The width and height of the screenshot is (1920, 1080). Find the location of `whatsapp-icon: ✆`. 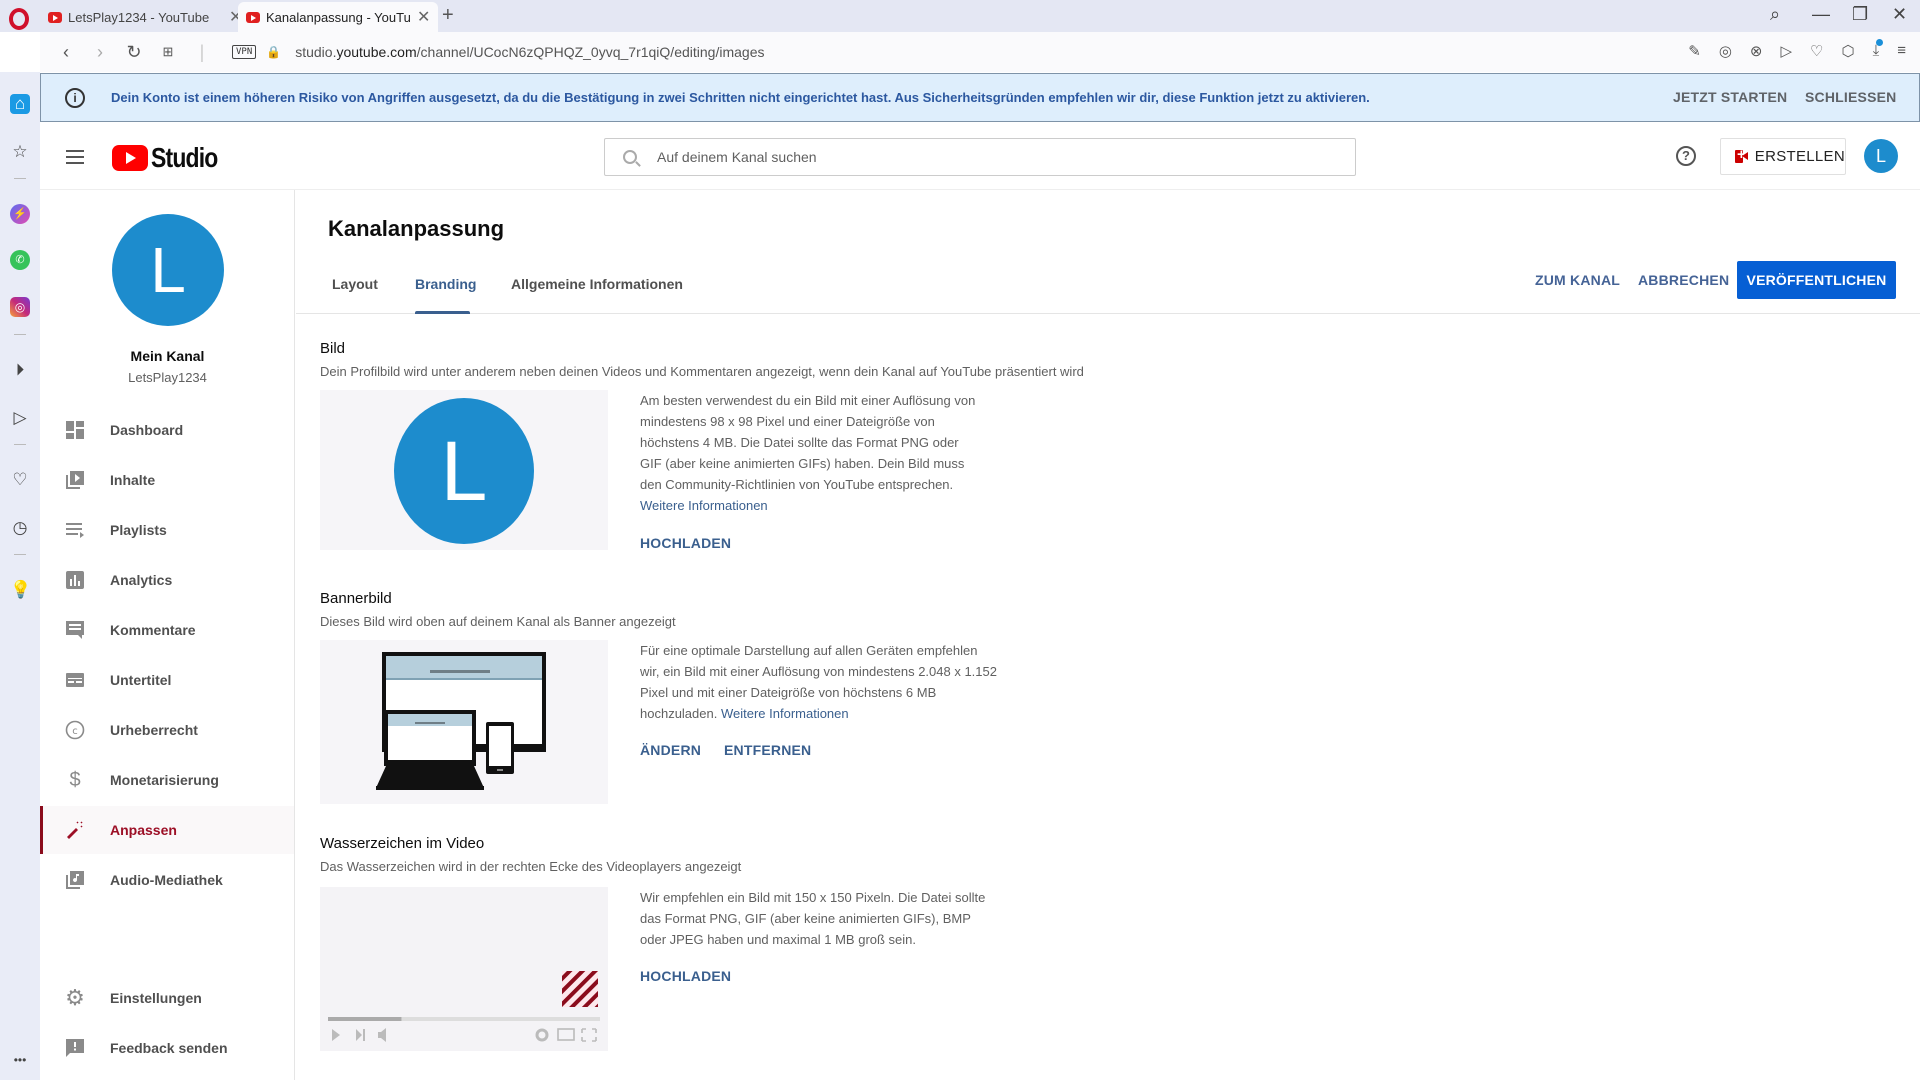

whatsapp-icon: ✆ is located at coordinates (20, 260).